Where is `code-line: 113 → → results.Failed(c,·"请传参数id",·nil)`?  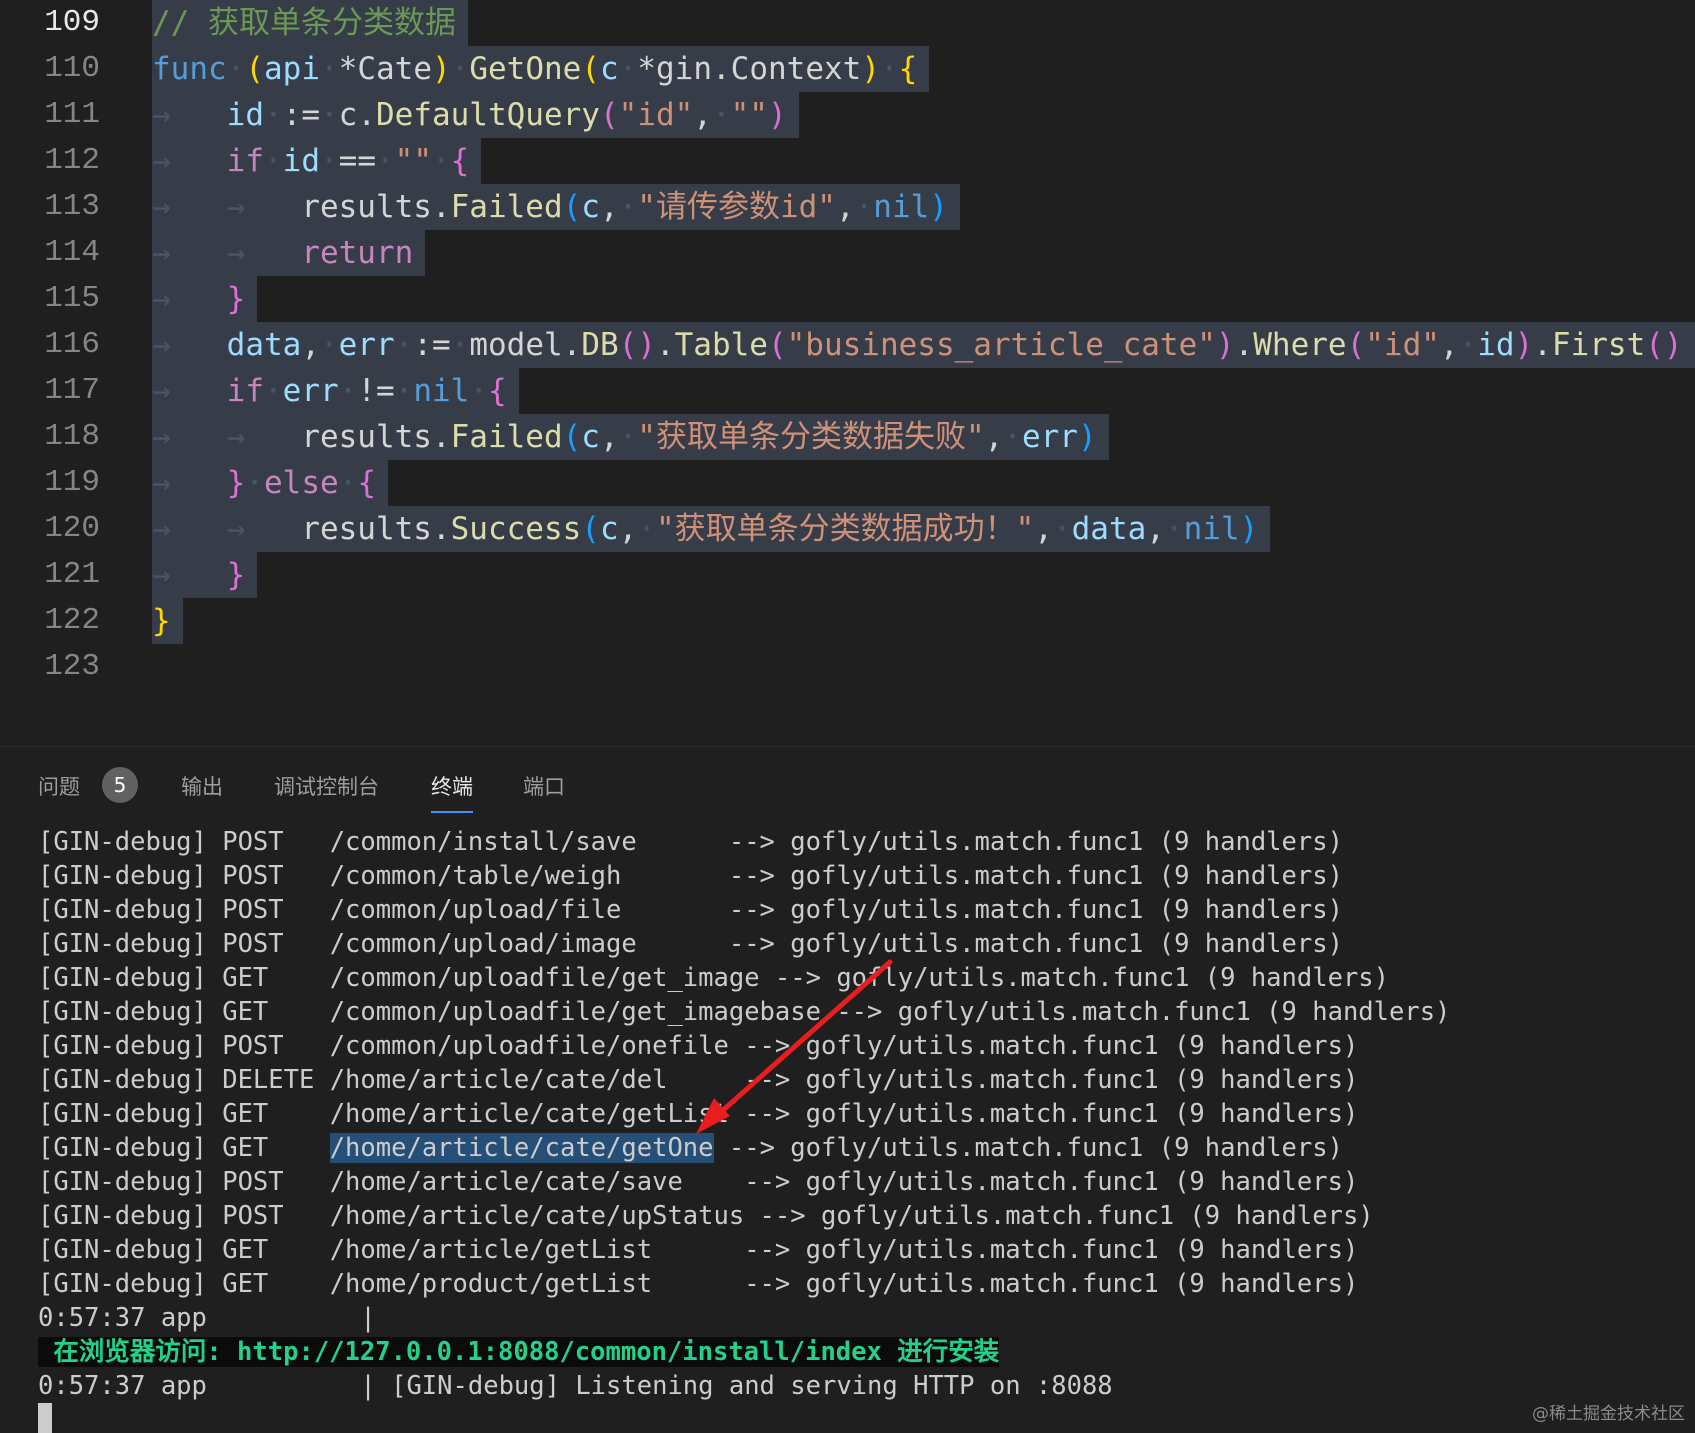
code-line: 113 → → results.Failed(c,·"请传参数id",·nil) is located at coordinates (847, 207).